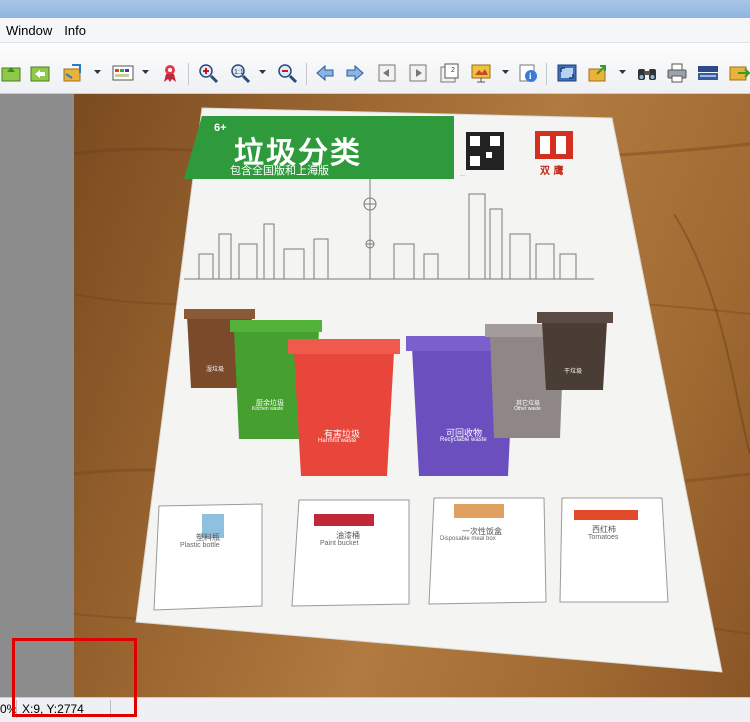 This screenshot has width=750, height=722. I want to click on bin-label-en: Harmful waste, so click(337, 441).